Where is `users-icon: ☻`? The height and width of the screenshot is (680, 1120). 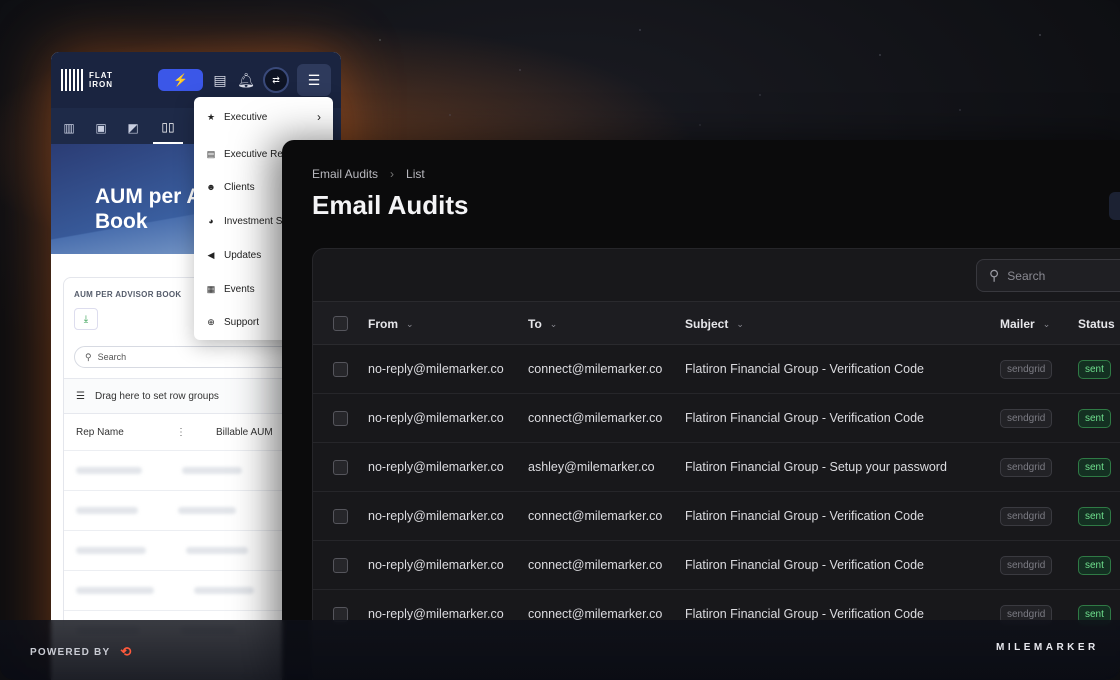
users-icon: ☻ is located at coordinates (211, 187).